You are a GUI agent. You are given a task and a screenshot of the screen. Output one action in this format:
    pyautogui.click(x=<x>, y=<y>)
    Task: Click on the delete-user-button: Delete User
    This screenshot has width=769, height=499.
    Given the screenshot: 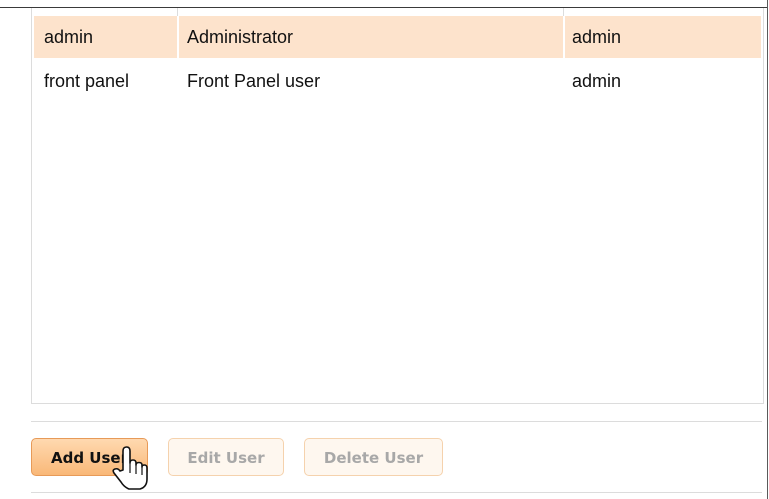 What is the action you would take?
    pyautogui.click(x=373, y=457)
    